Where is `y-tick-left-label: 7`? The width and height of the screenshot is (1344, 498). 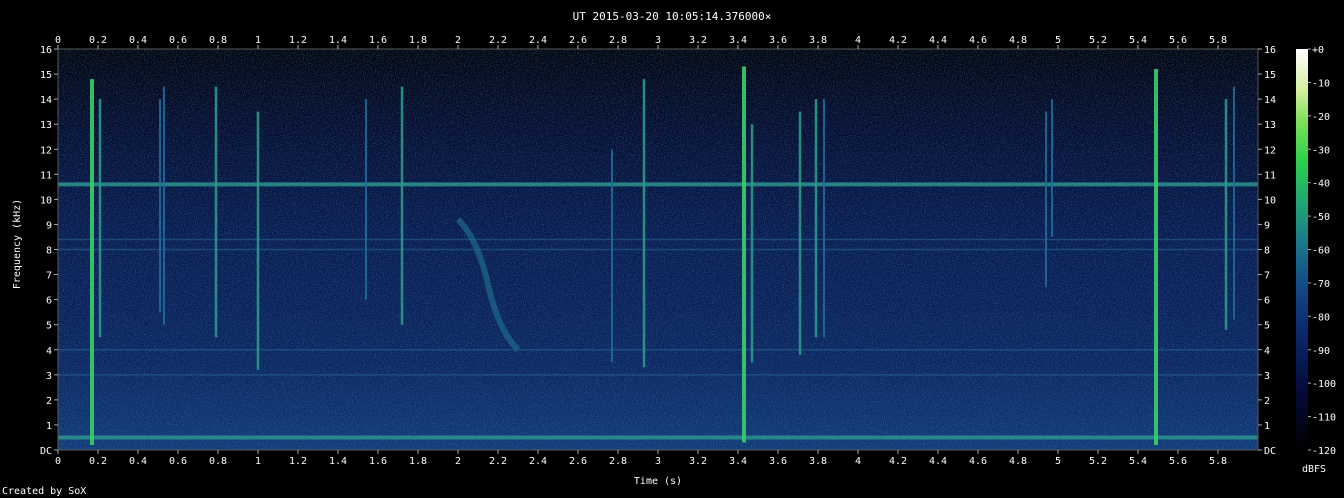 y-tick-left-label: 7 is located at coordinates (49, 276).